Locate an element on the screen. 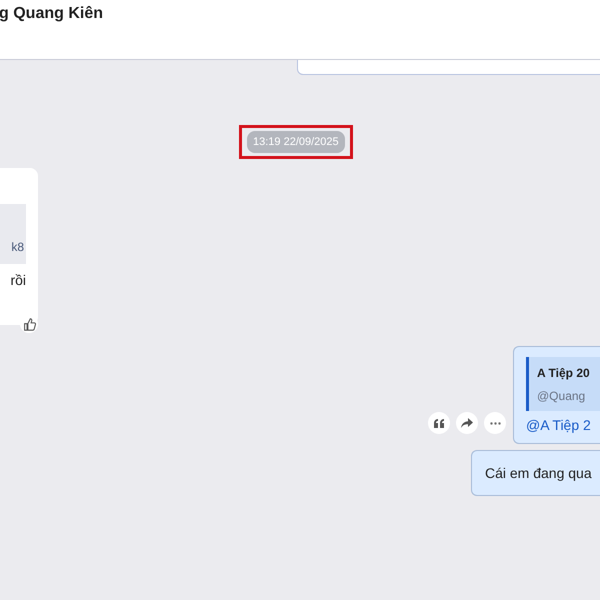 This screenshot has height=600, width=600. share-button is located at coordinates (467, 423).